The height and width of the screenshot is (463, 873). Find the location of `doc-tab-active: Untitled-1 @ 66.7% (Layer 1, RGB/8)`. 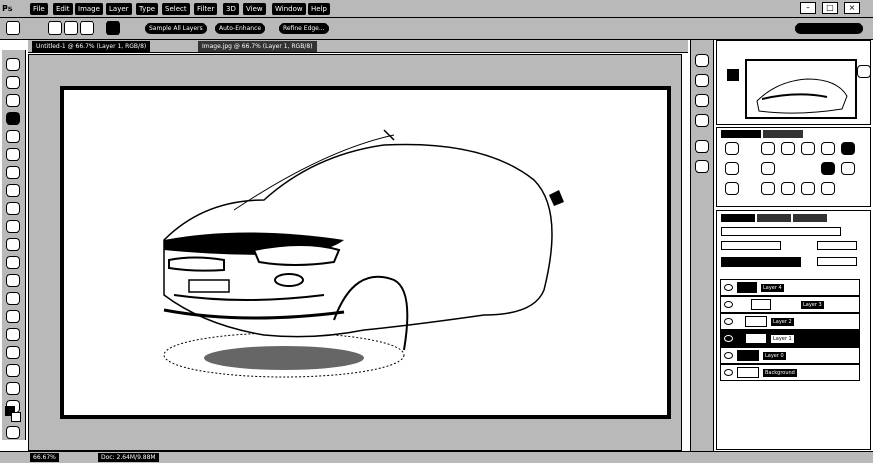

doc-tab-active: Untitled-1 @ 66.7% (Layer 1, RGB/8) is located at coordinates (91, 46).